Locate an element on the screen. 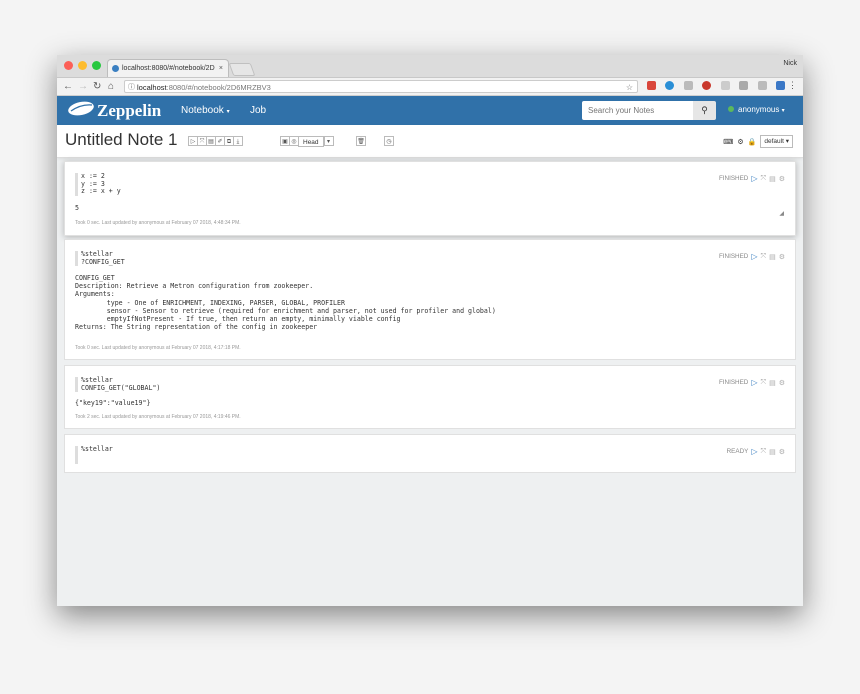 Image resolution: width=860 pixels, height=694 pixels. code-editor: x := 2 y := 3 z := x + y is located at coordinates (98, 184).